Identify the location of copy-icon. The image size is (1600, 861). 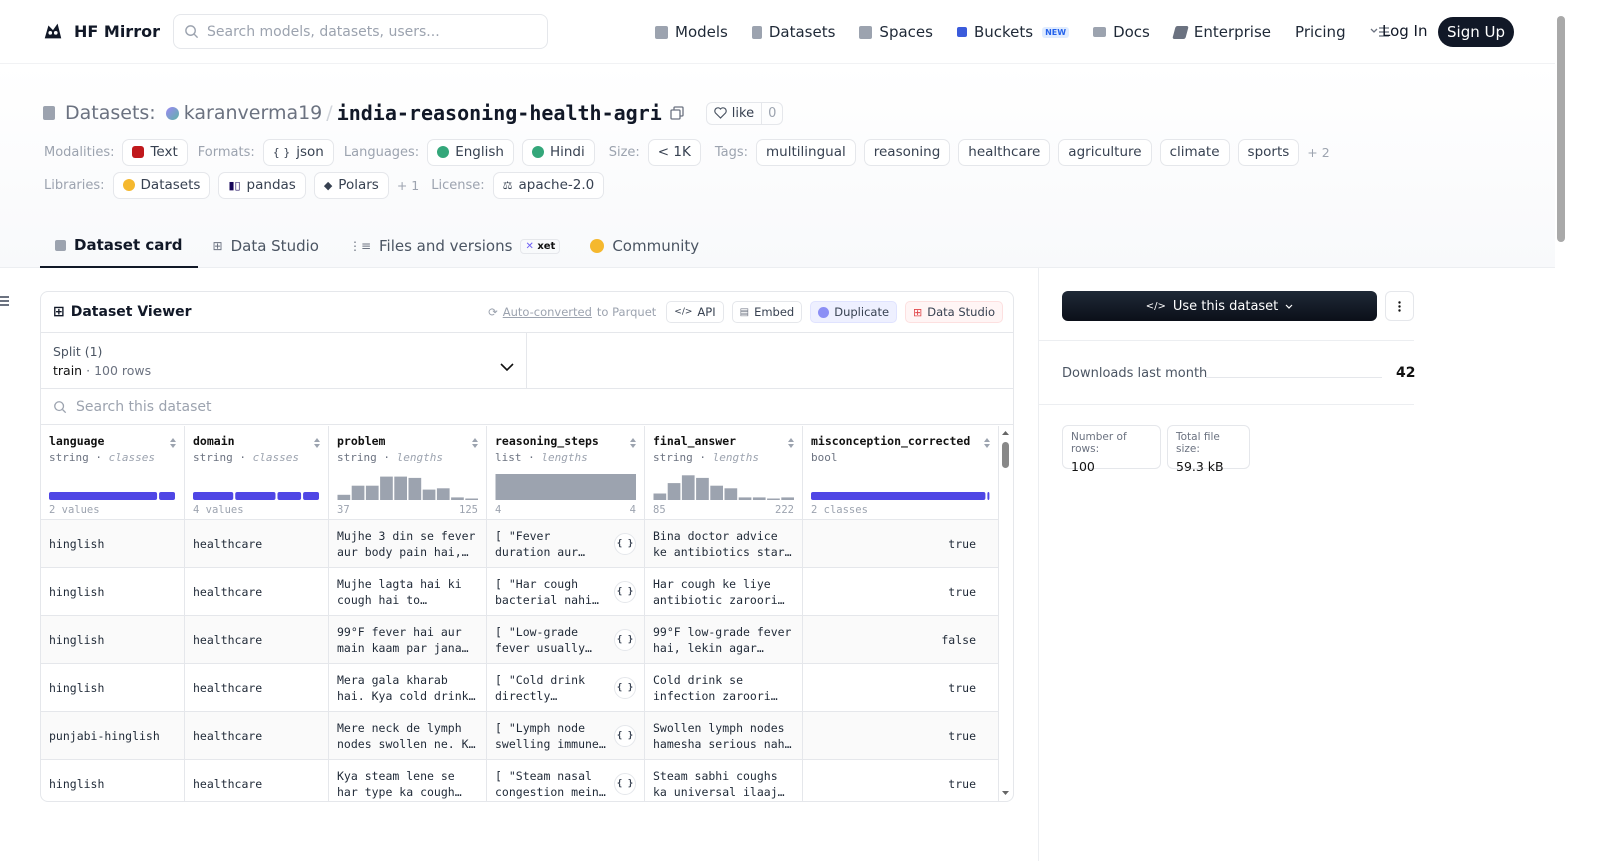
(677, 113).